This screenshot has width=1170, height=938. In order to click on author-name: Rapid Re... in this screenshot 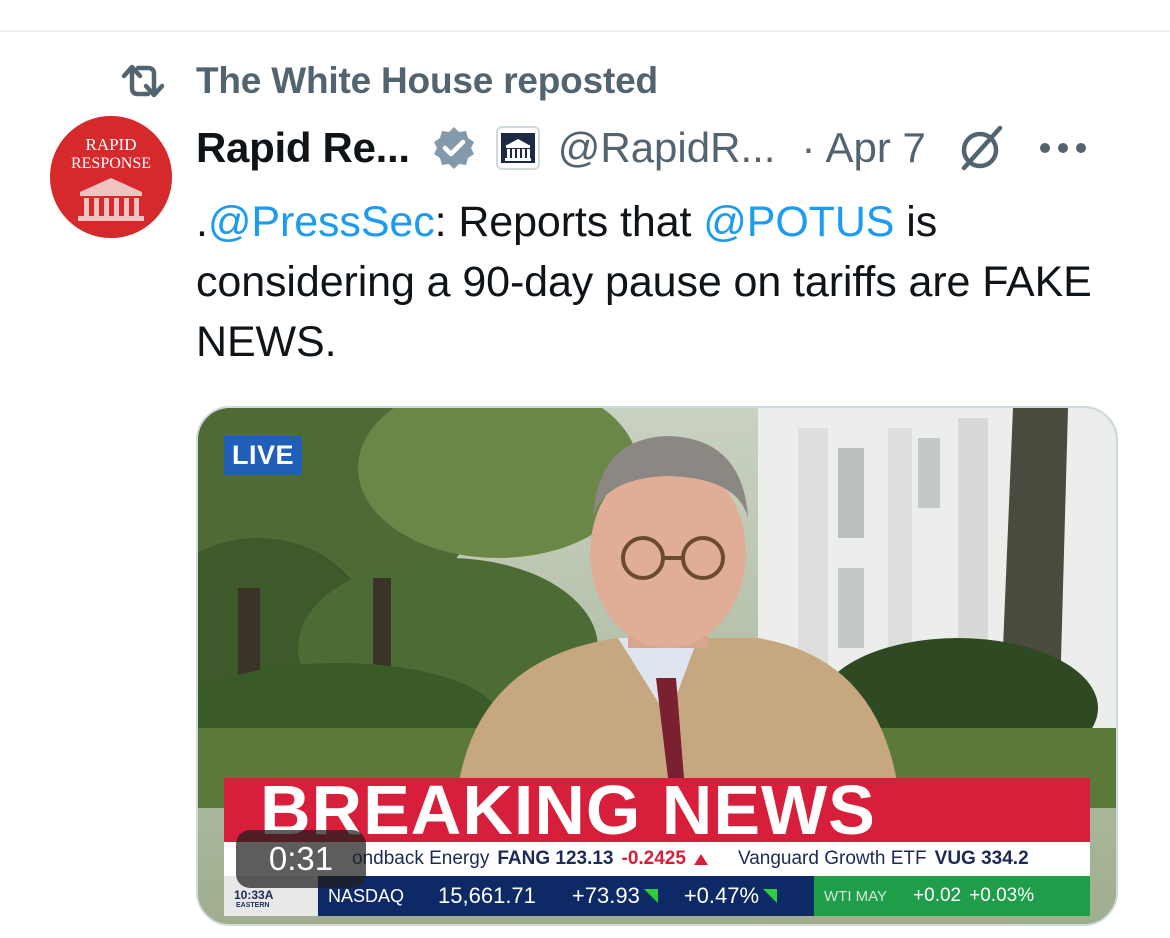, I will do `click(303, 148)`.